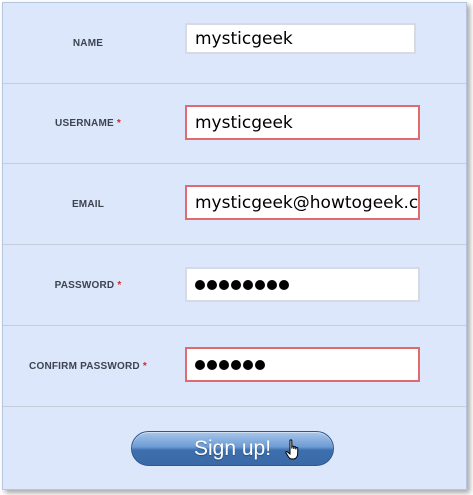  Describe the element at coordinates (84, 366) in the screenshot. I see `confirm-password-label-text: CONFIRM PASSWORD` at that location.